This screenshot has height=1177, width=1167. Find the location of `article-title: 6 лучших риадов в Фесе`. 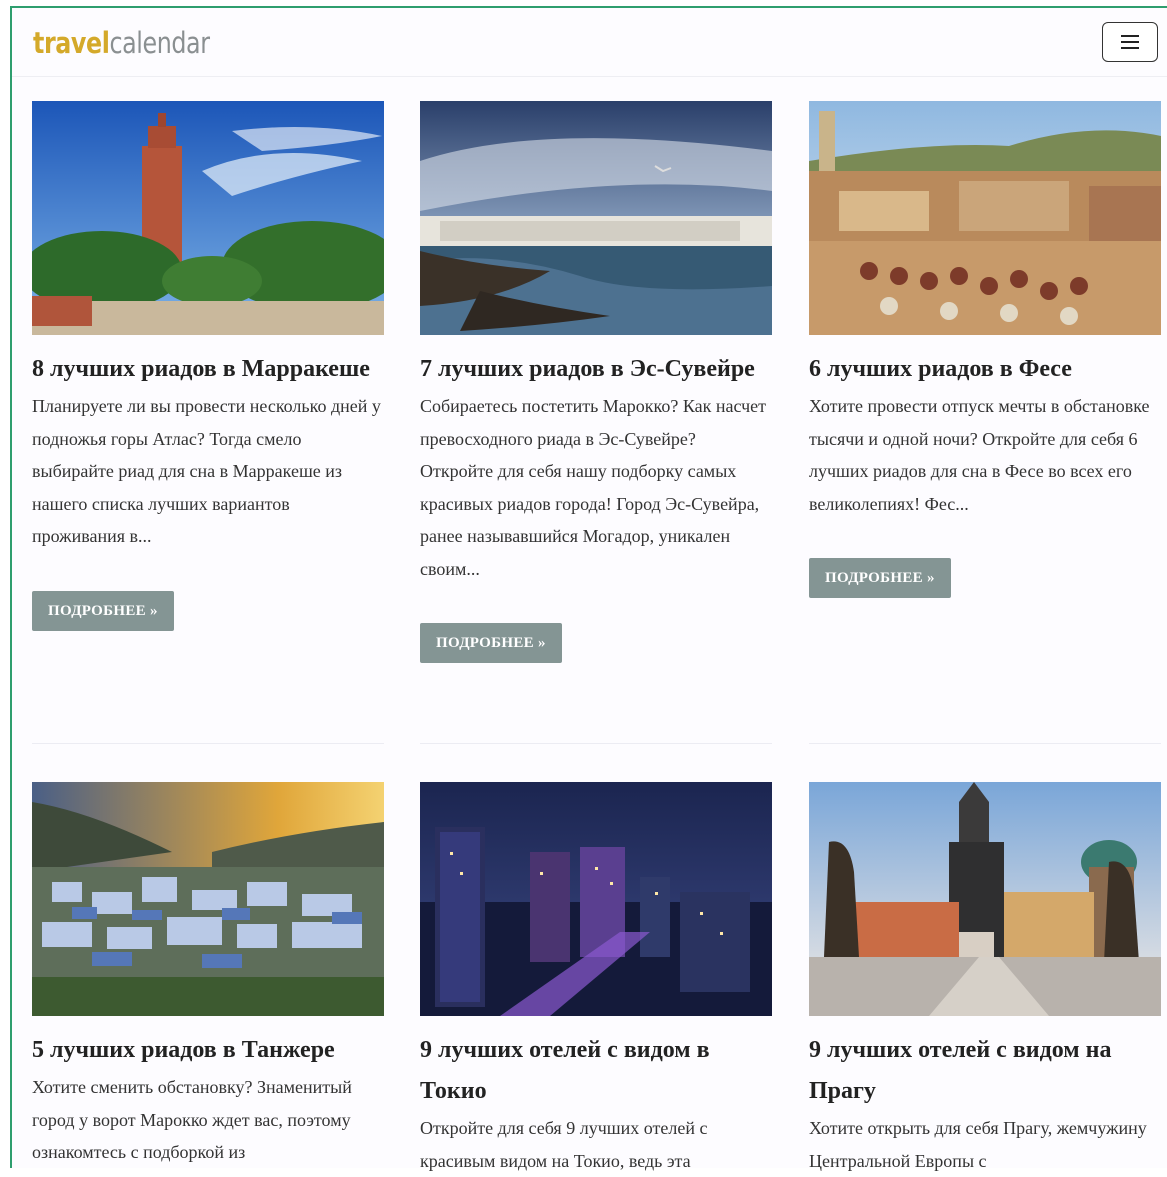

article-title: 6 лучших риадов в Фесе is located at coordinates (985, 369).